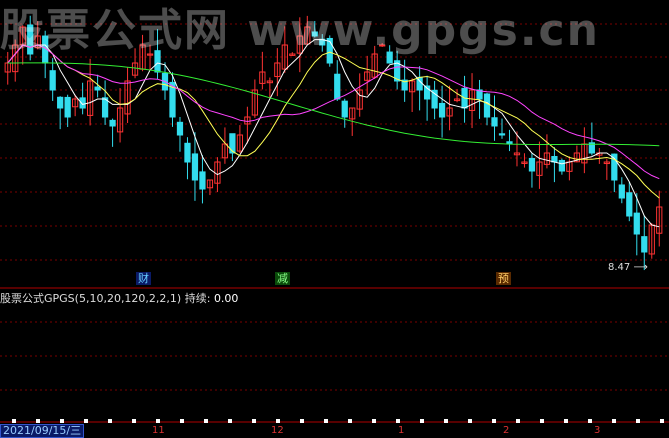 The height and width of the screenshot is (438, 669). I want to click on hold-value: 0.00, so click(226, 298).